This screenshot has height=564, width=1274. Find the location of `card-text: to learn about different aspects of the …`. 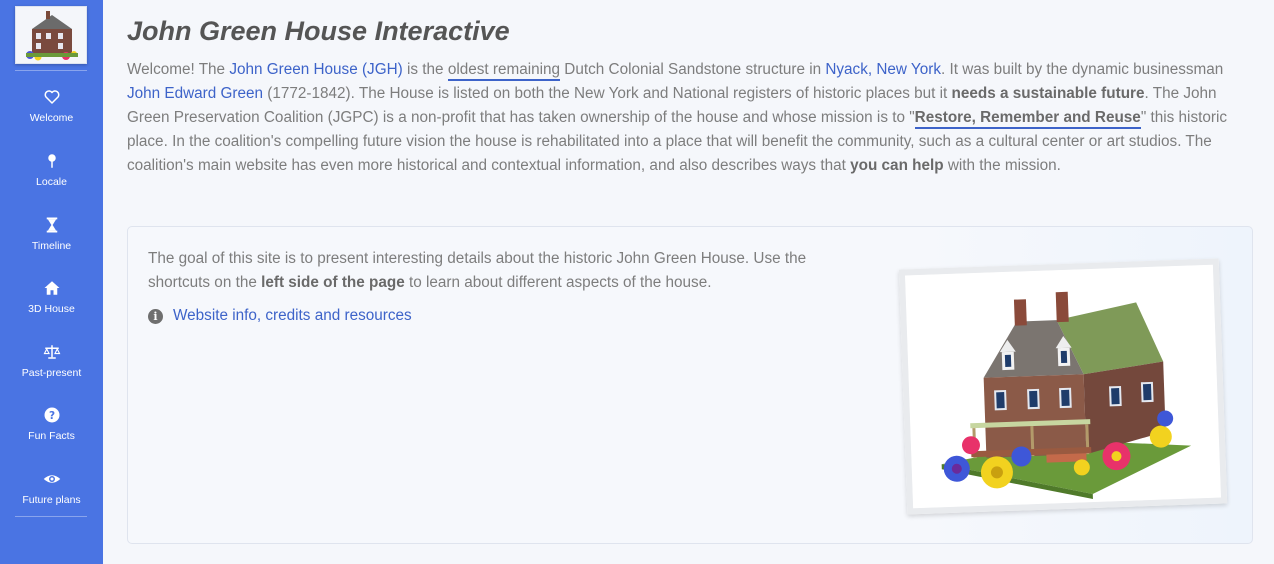

card-text: to learn about different aspects of the … is located at coordinates (558, 282).